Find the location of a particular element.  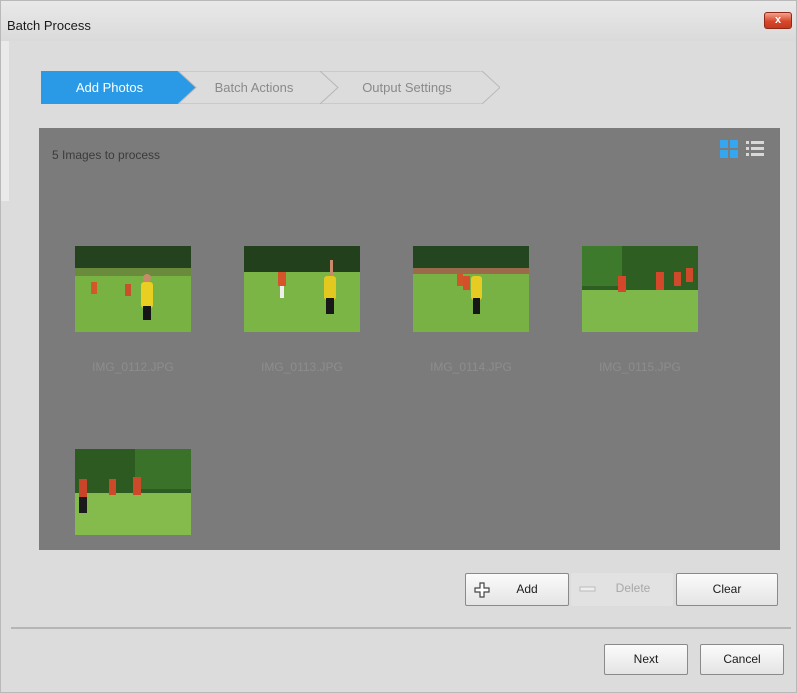

close-icon: x is located at coordinates (778, 20).